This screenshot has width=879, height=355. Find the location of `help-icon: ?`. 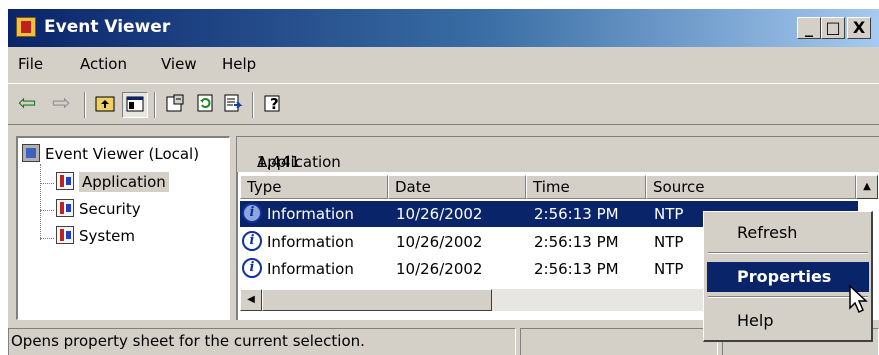

help-icon: ? is located at coordinates (273, 105).